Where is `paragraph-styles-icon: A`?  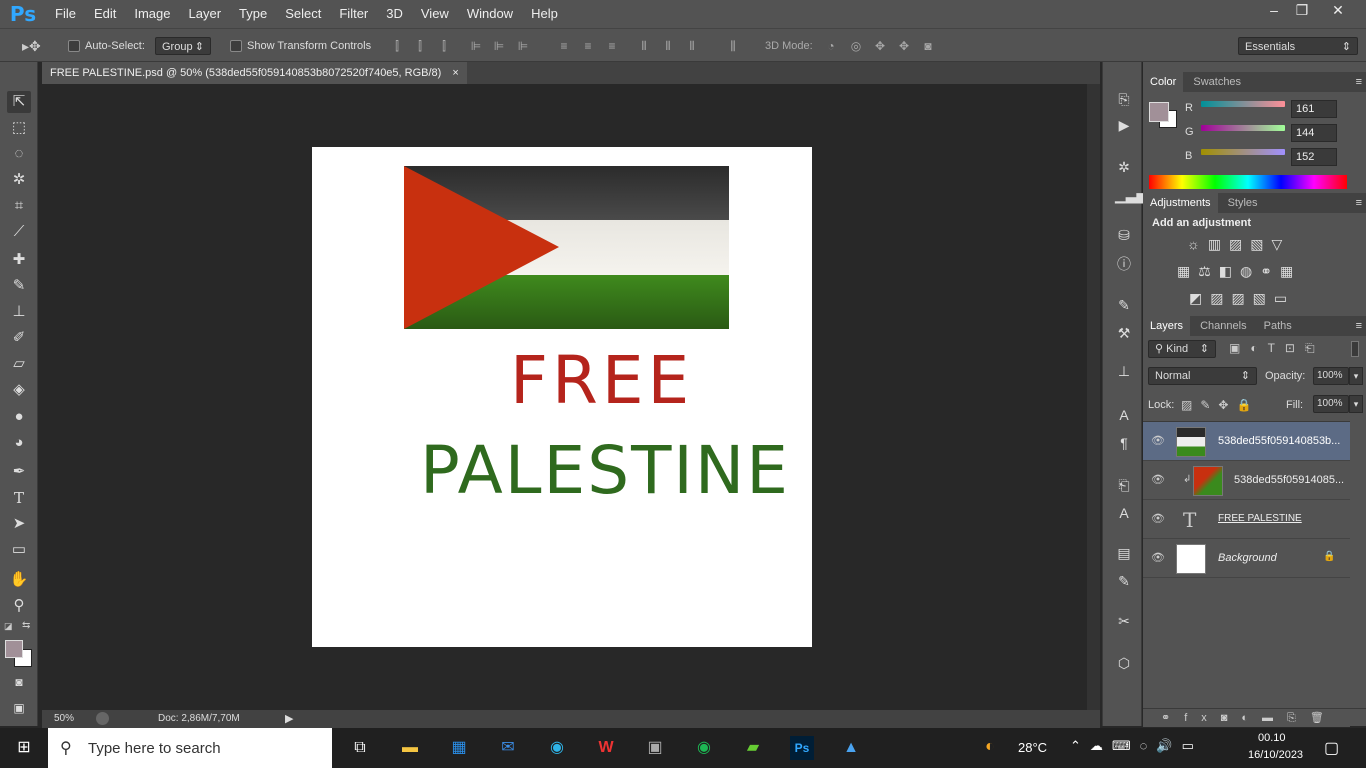
paragraph-styles-icon: A is located at coordinates (1124, 513).